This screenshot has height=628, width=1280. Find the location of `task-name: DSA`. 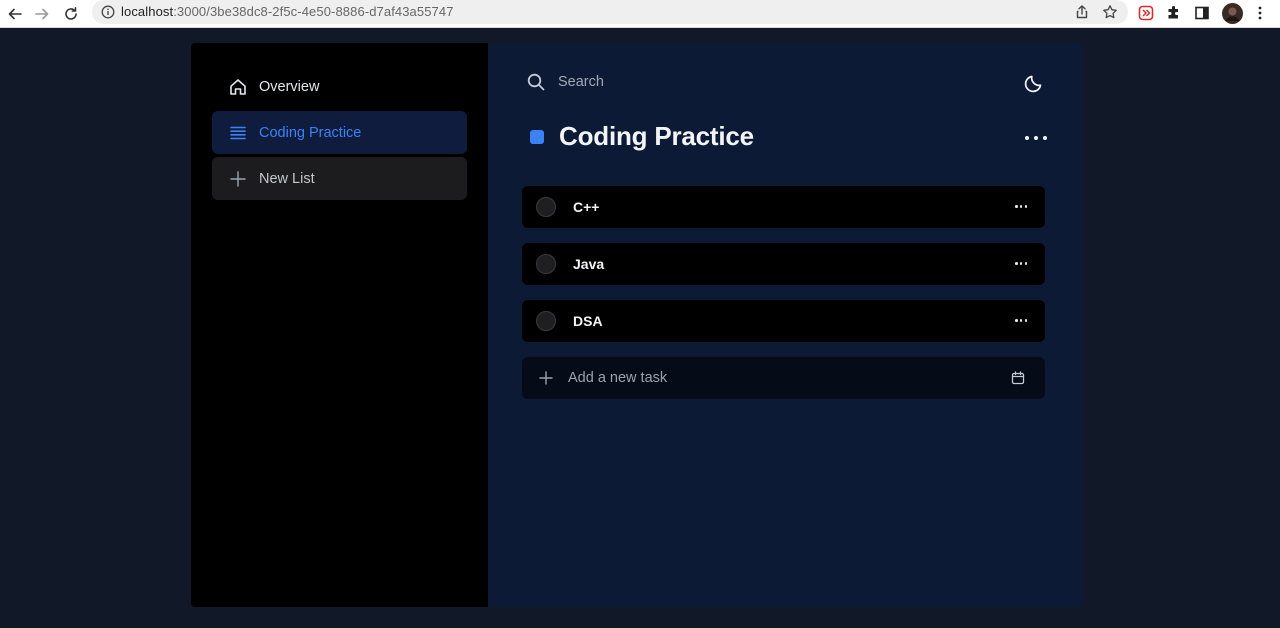

task-name: DSA is located at coordinates (588, 321).